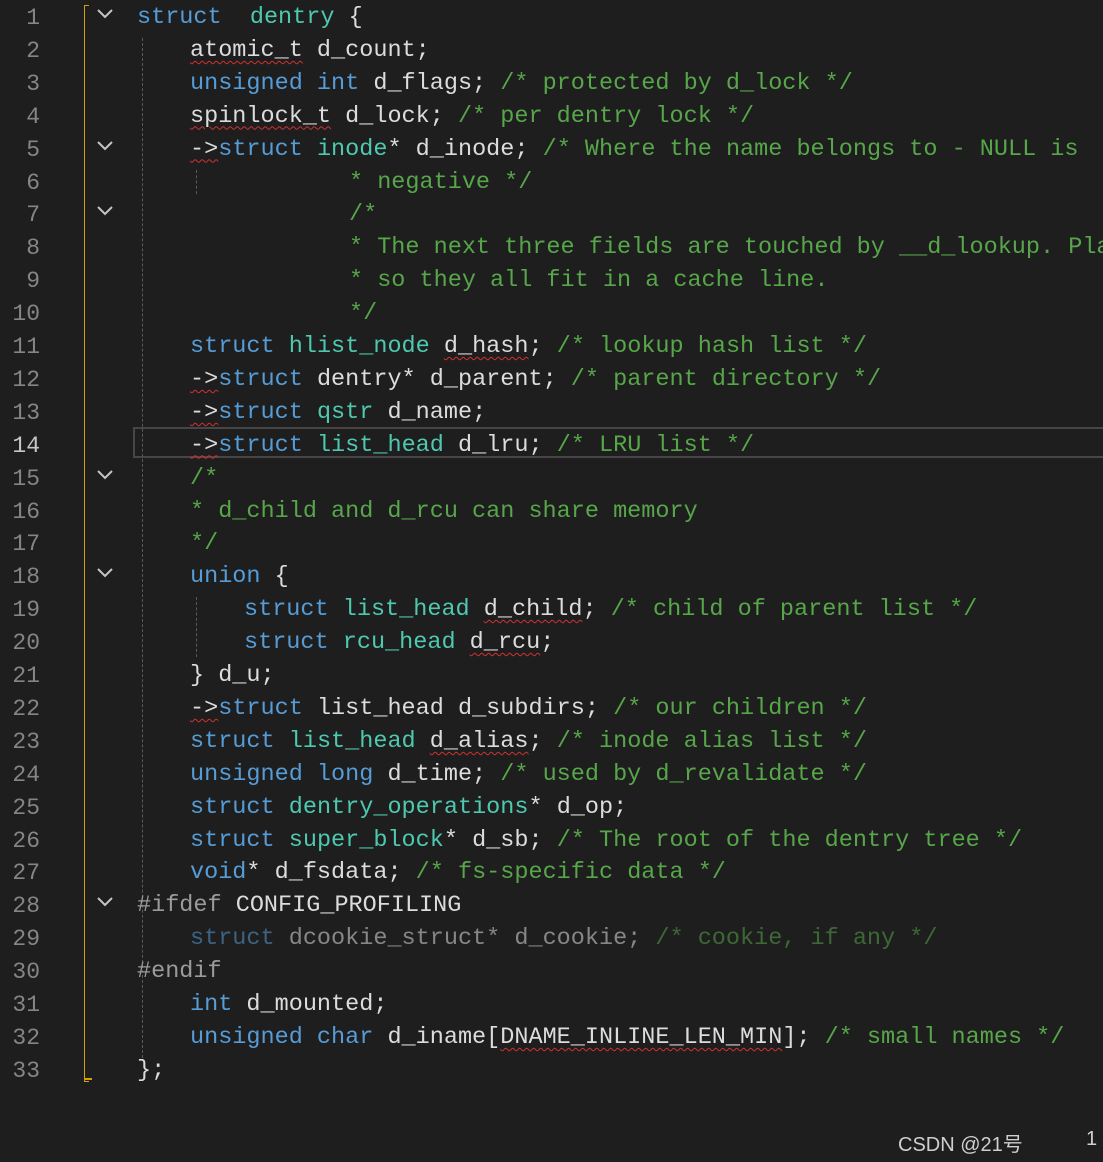 The width and height of the screenshot is (1103, 1162). I want to click on code-text: * d_child and d_rcu can share memory, so click(444, 512).